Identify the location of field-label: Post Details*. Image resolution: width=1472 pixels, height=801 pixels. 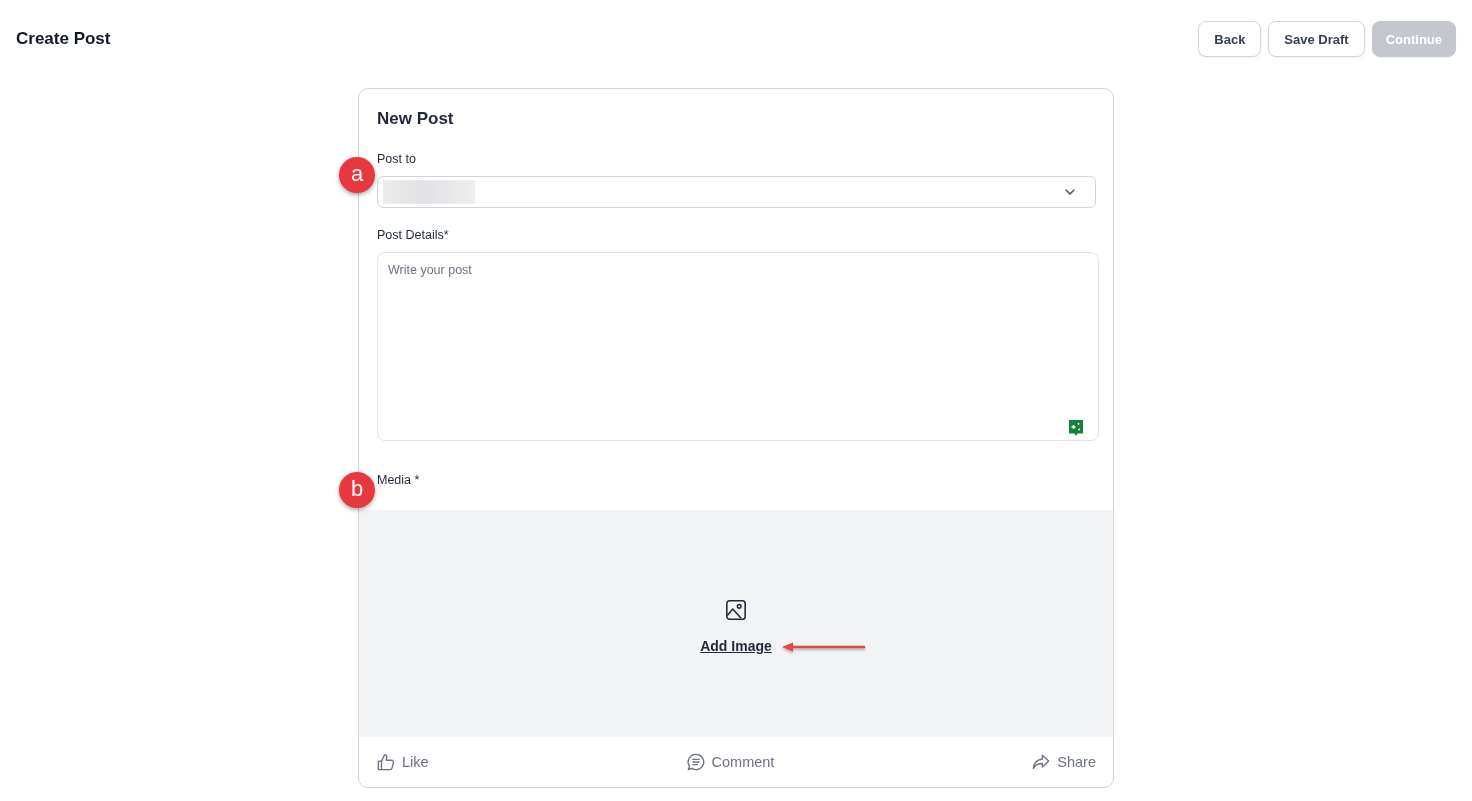
(413, 235).